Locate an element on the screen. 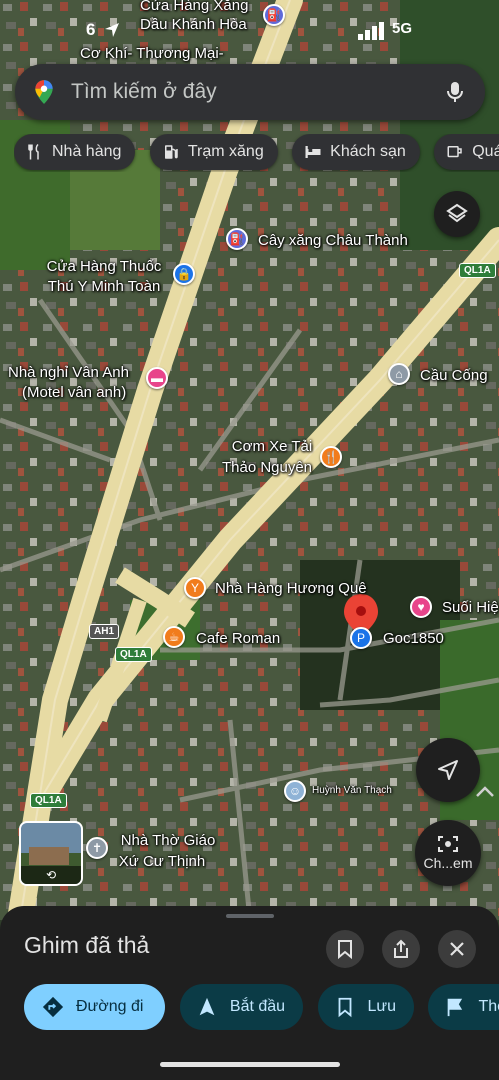 Image resolution: width=499 pixels, height=1080 pixels. location-arrow-icon is located at coordinates (112, 30).